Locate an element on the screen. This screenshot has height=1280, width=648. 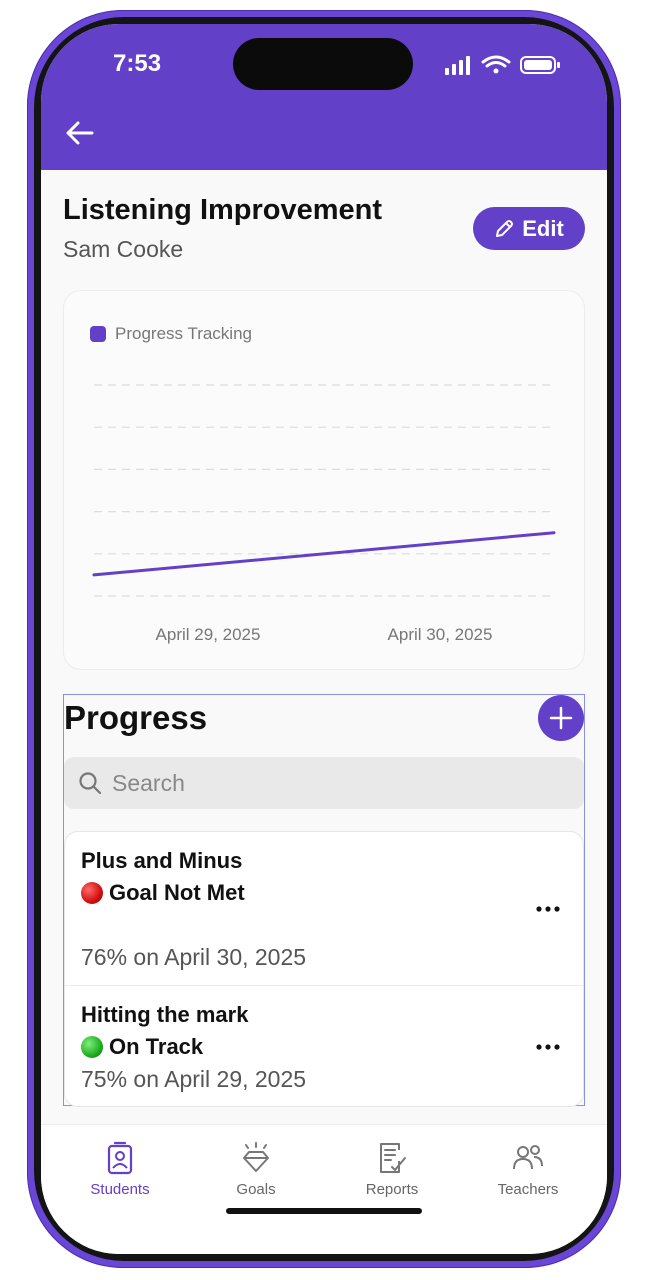
report-icon is located at coordinates (393, 1158).